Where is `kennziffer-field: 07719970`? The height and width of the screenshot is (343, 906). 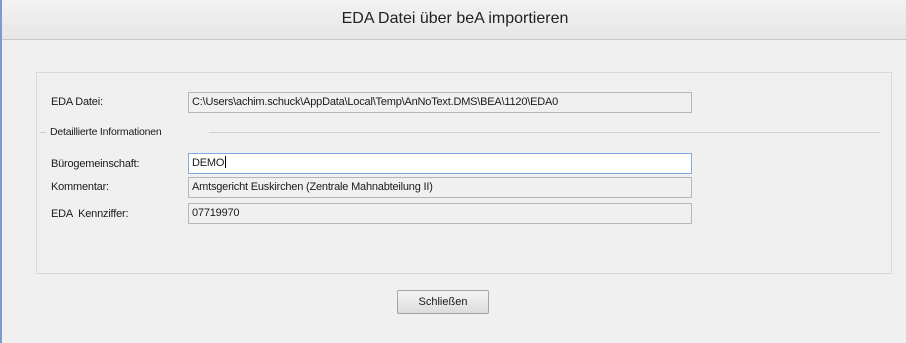
kennziffer-field: 07719970 is located at coordinates (440, 213).